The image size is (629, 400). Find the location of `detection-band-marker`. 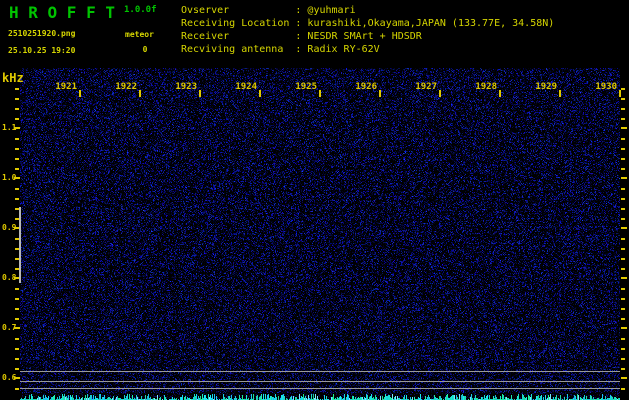

detection-band-marker is located at coordinates (20, 245).